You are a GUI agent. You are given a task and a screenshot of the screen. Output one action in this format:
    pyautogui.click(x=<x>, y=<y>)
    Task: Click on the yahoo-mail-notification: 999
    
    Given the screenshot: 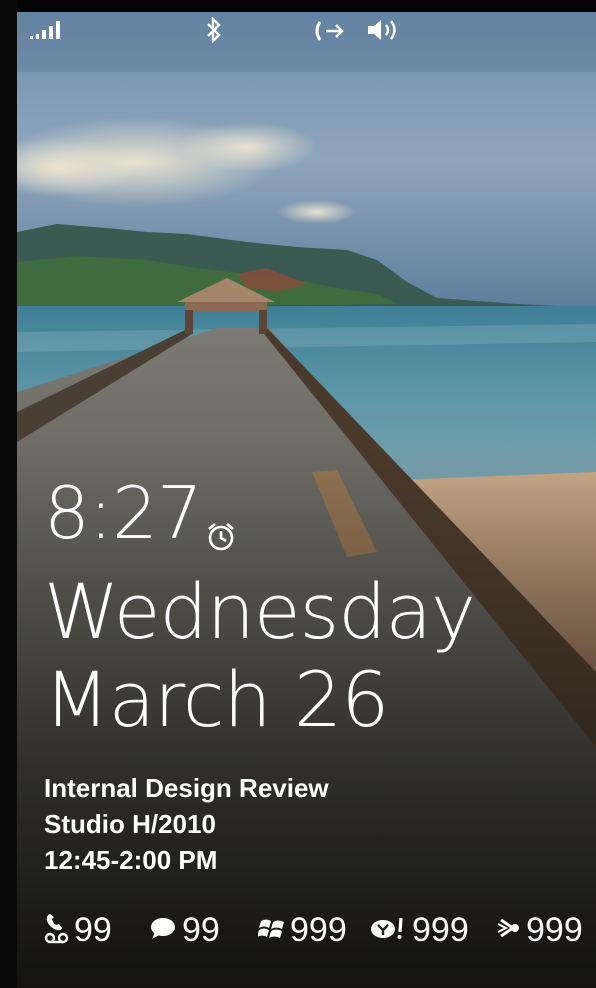 What is the action you would take?
    pyautogui.click(x=419, y=930)
    